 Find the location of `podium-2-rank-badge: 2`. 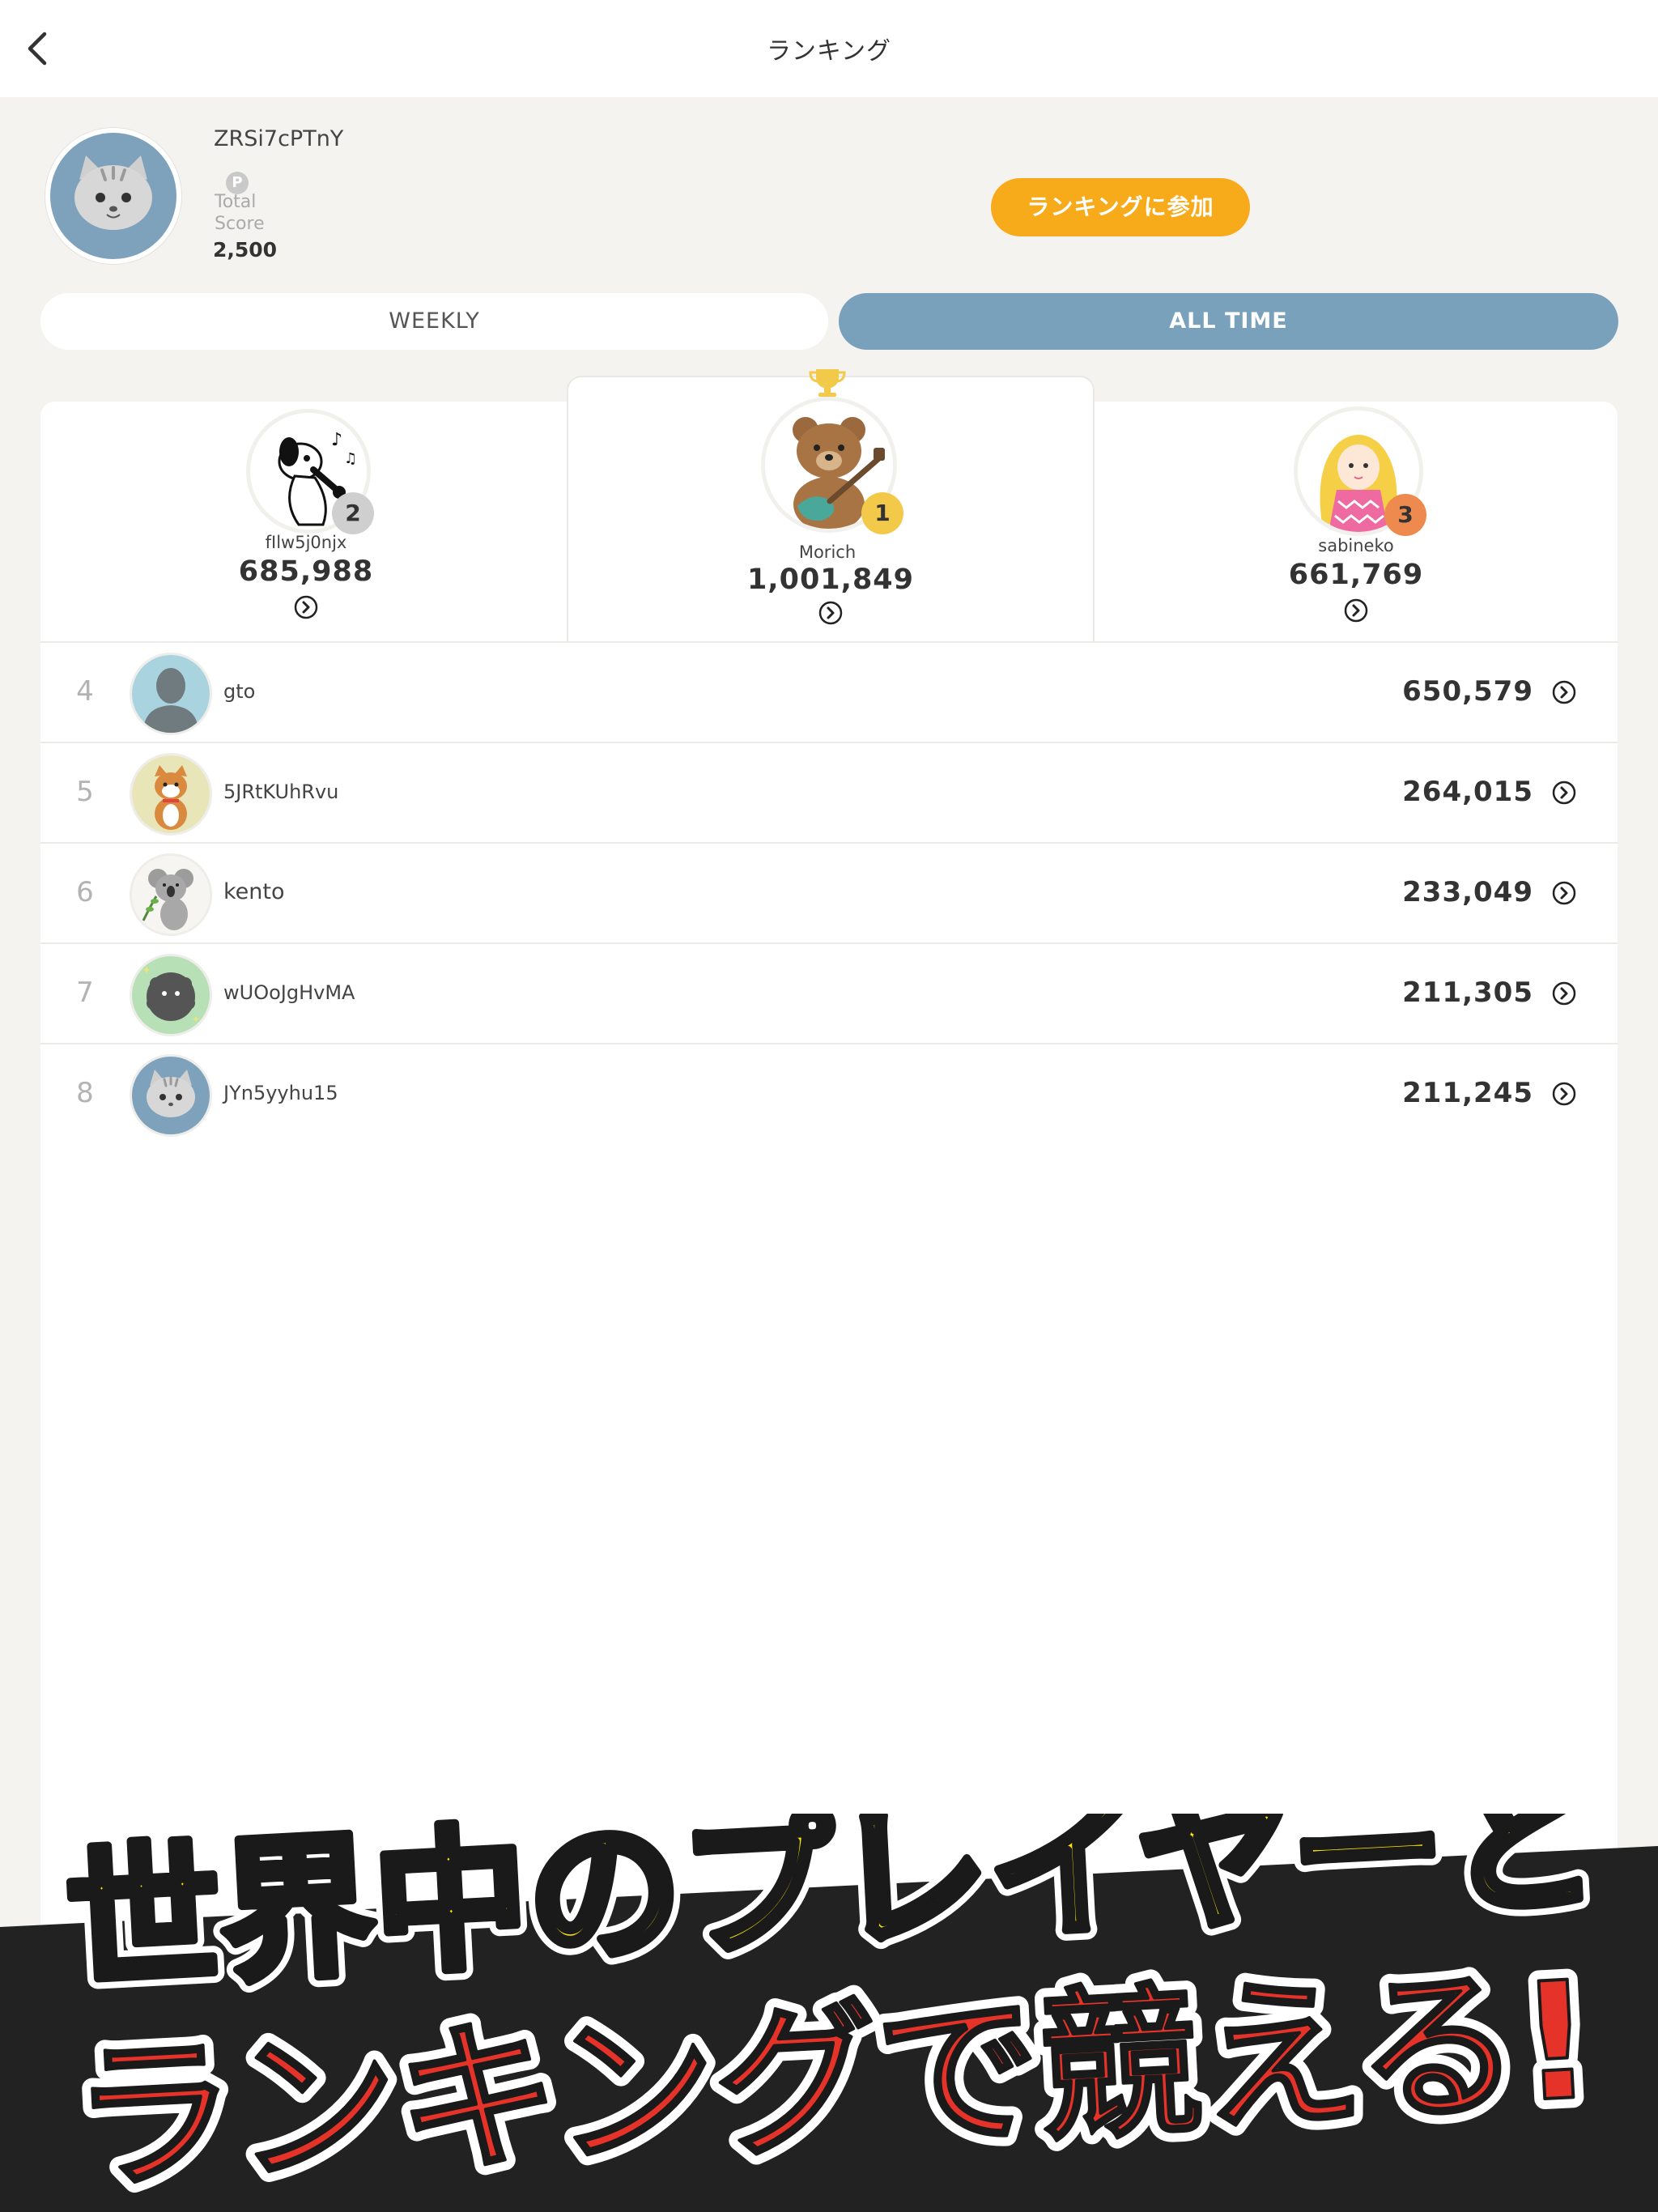

podium-2-rank-badge: 2 is located at coordinates (353, 513).